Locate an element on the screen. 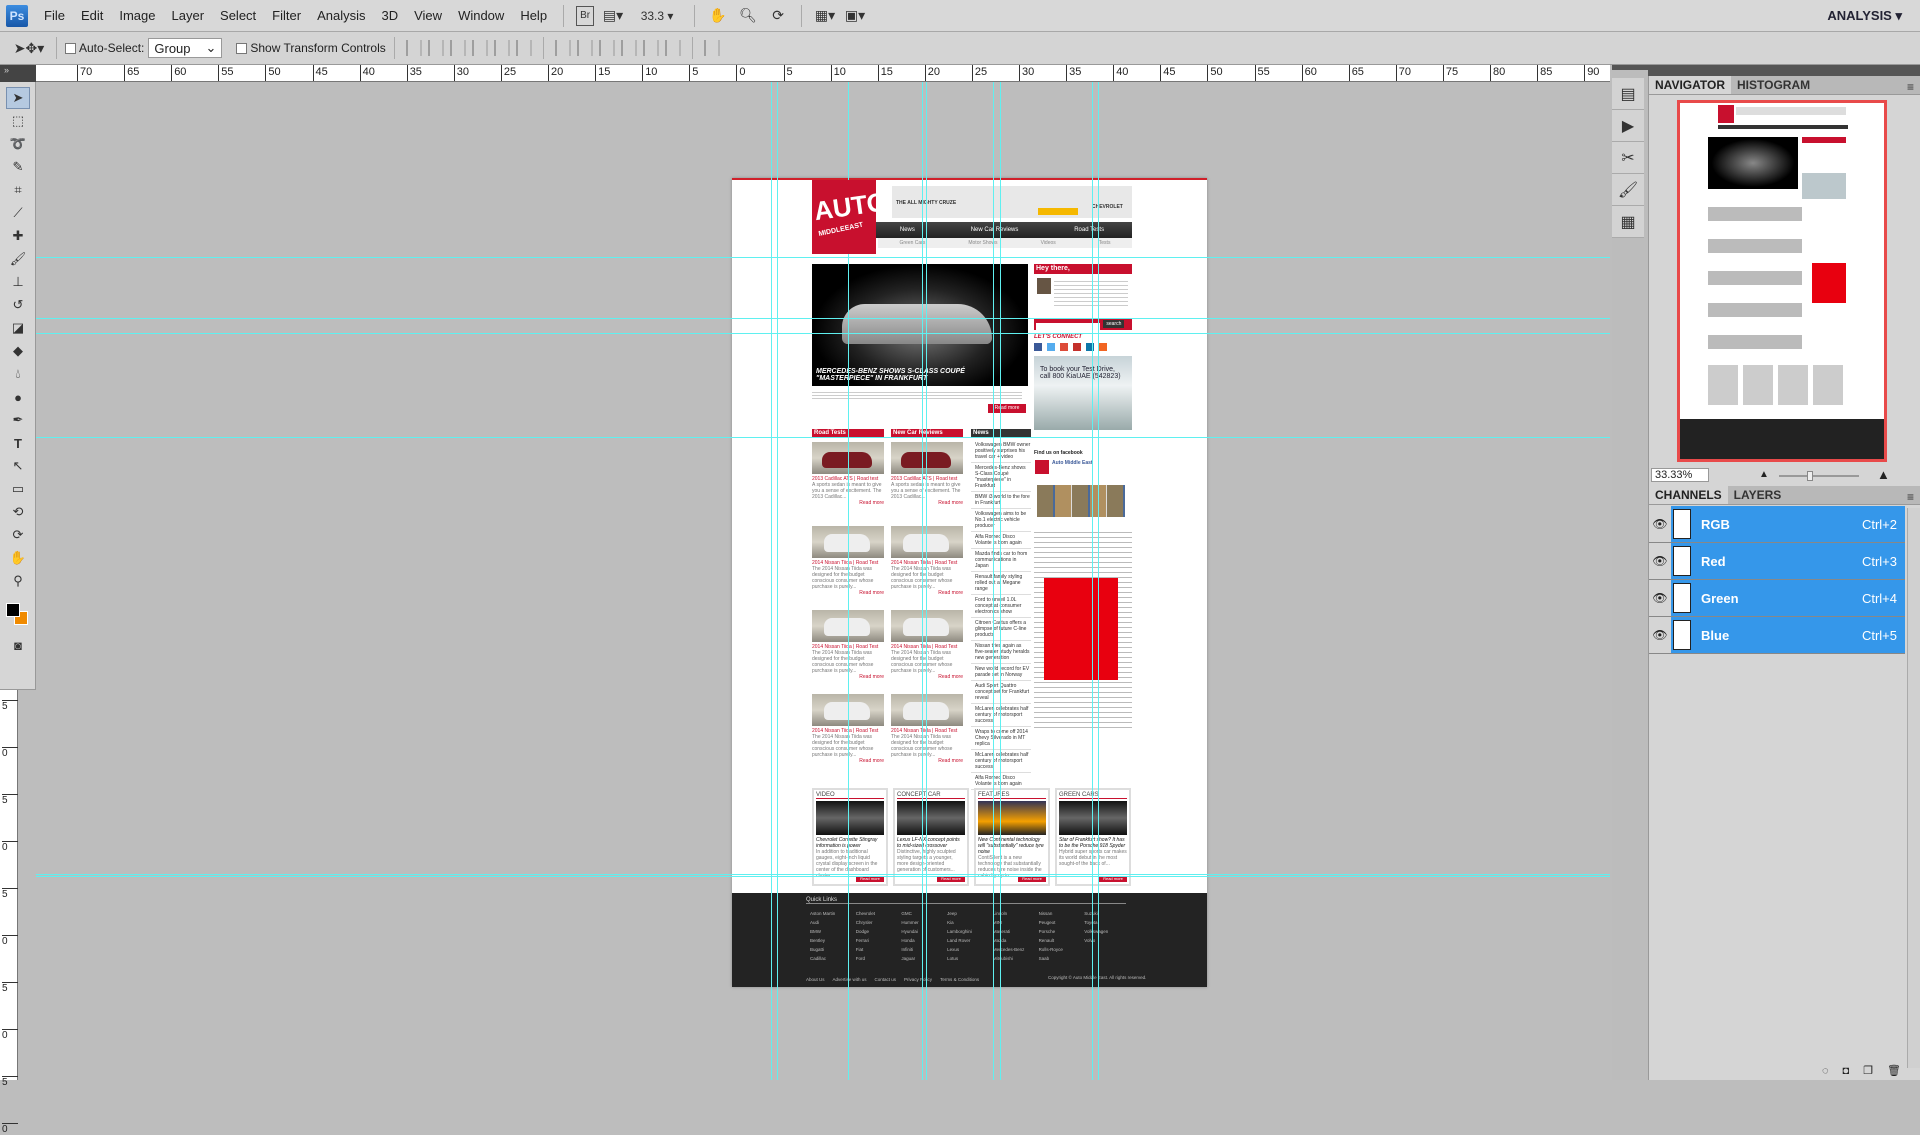 This screenshot has width=1920, height=1135. screen-mode-icon: ▣▾ is located at coordinates (855, 16).